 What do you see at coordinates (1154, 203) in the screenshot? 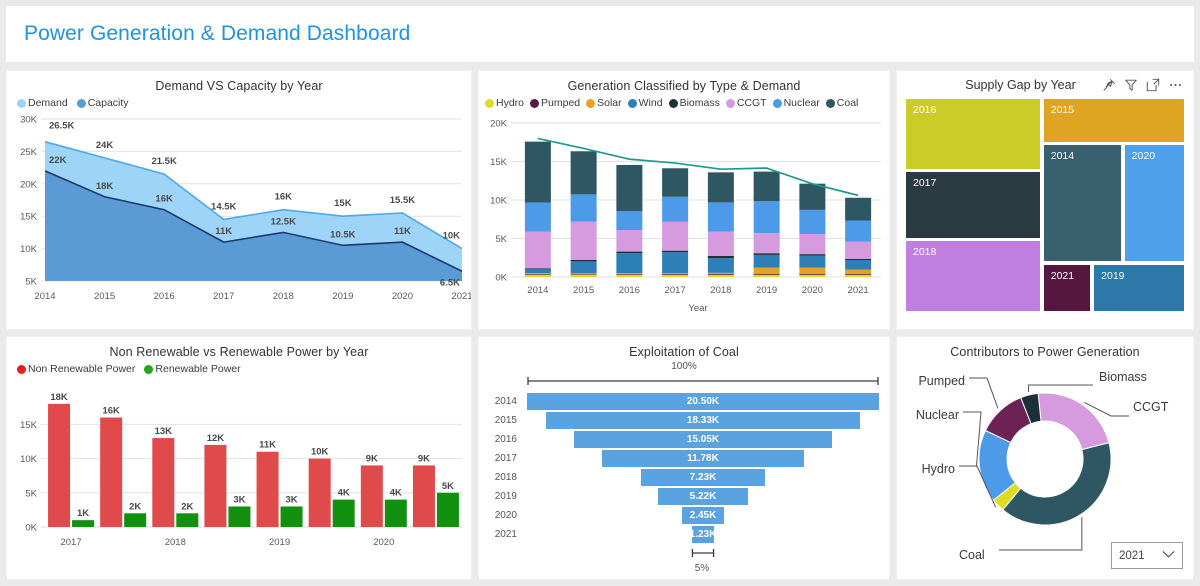
I see `treemap-tile-2020: 2020` at bounding box center [1154, 203].